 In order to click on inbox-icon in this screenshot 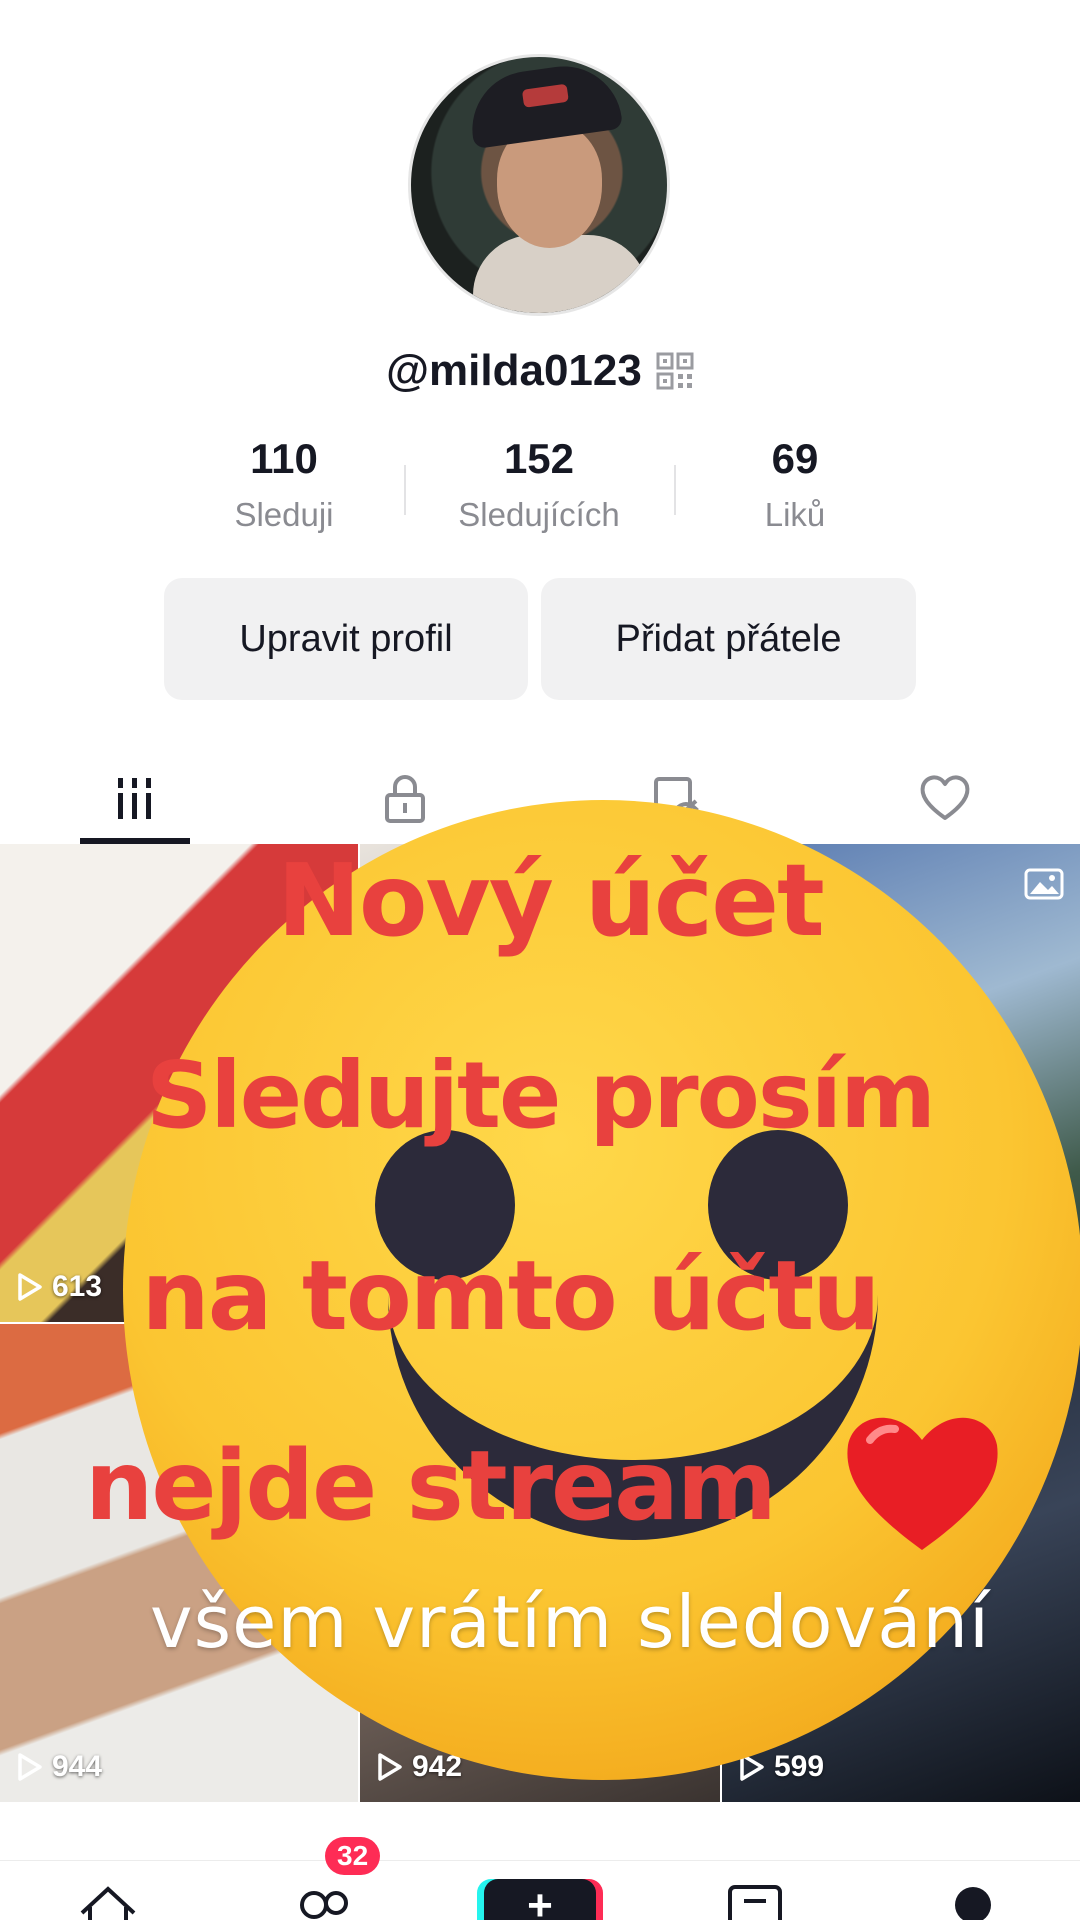, I will do `click(756, 1901)`.